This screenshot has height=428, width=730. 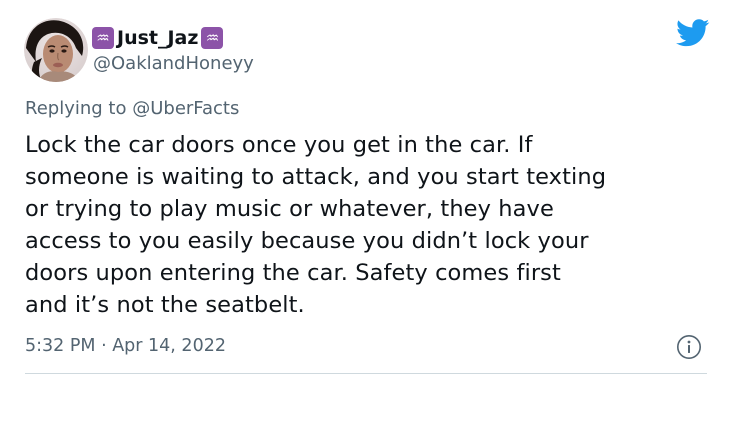 I want to click on avatar-image, so click(x=56, y=50).